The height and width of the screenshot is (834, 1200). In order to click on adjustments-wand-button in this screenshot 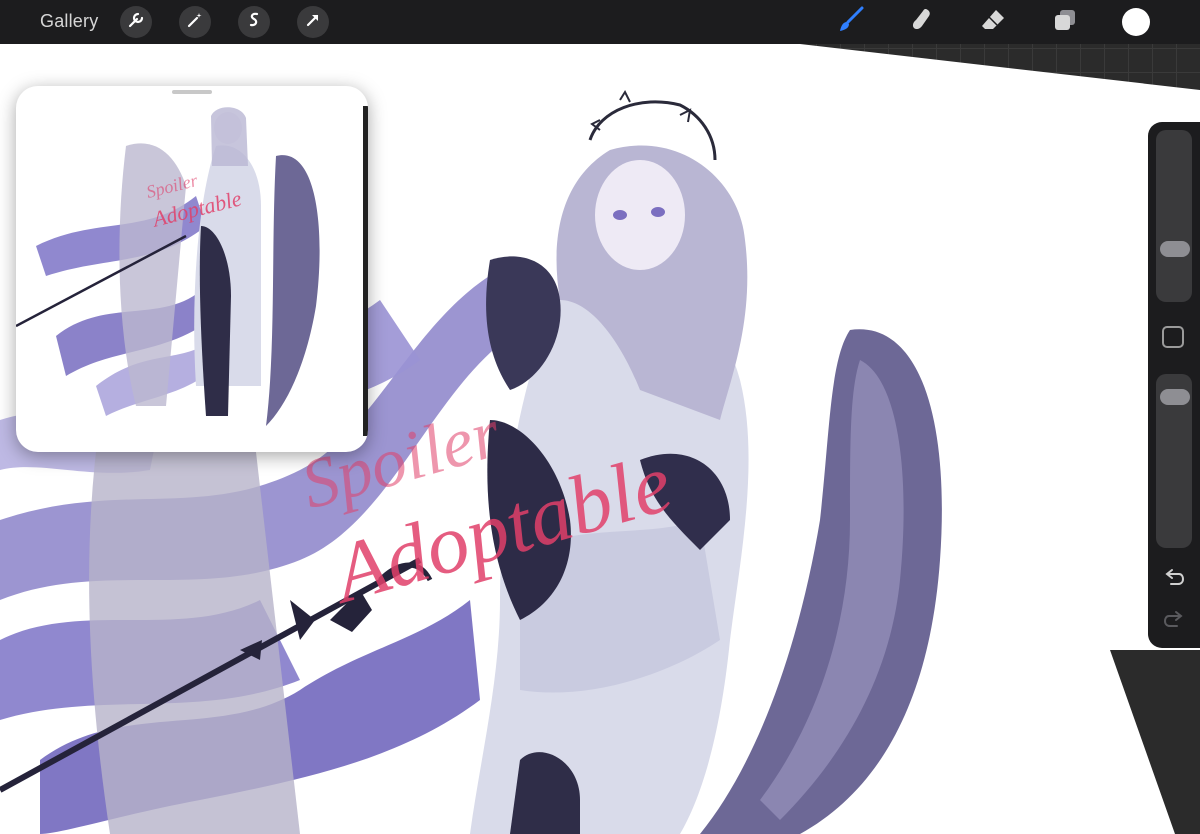, I will do `click(195, 22)`.